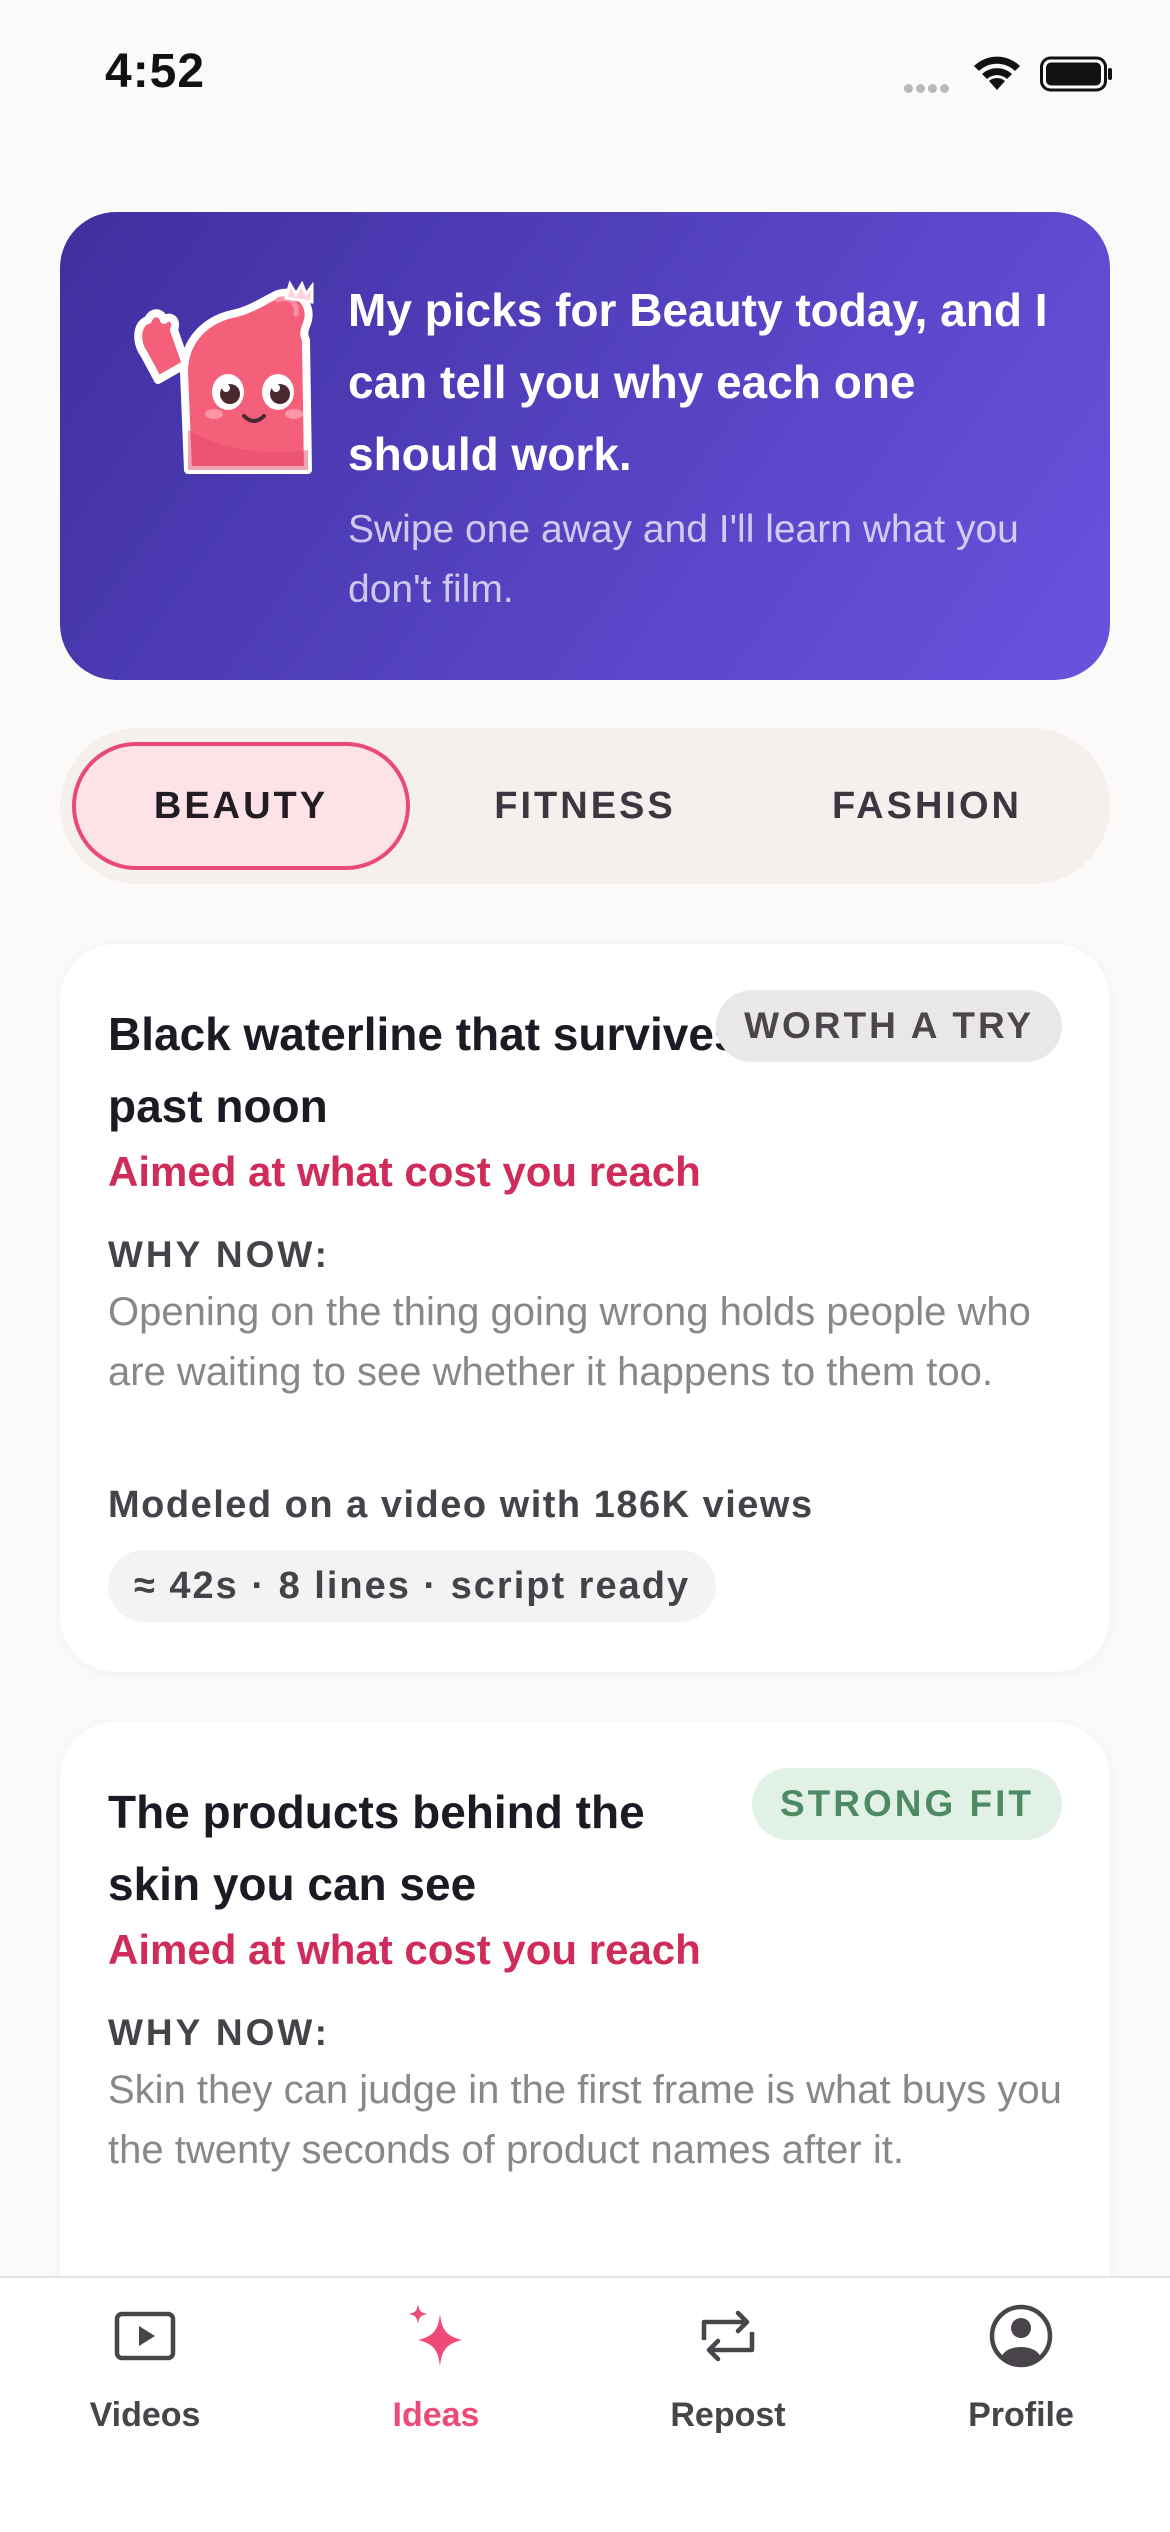 The height and width of the screenshot is (2532, 1170). What do you see at coordinates (461, 1505) in the screenshot?
I see `modeled-on-text: Modeled on a video with 186K views` at bounding box center [461, 1505].